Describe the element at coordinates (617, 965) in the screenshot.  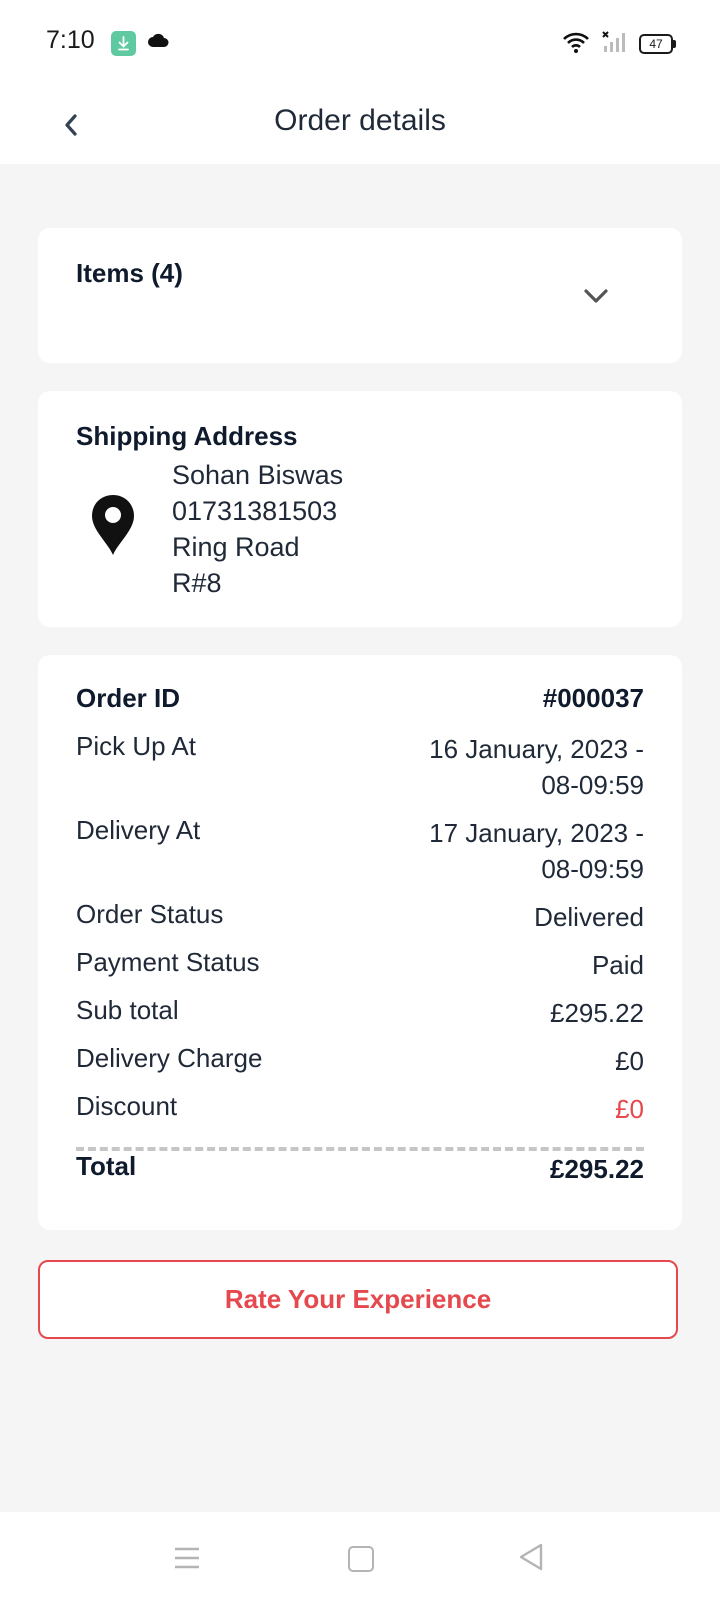
I see `payment-status-value: Paid` at that location.